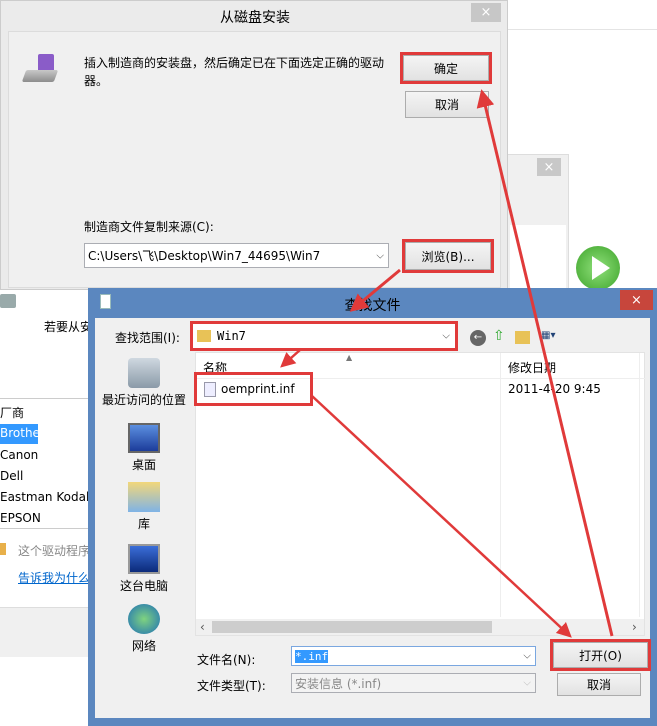  Describe the element at coordinates (144, 438) in the screenshot. I see `desktop-icon` at that location.